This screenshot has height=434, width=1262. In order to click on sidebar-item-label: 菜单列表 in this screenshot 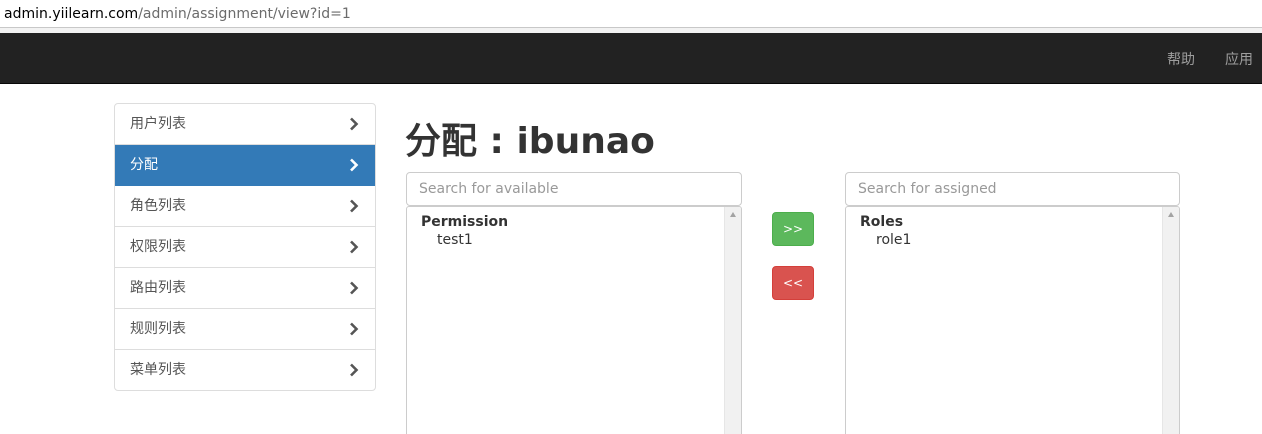, I will do `click(158, 370)`.